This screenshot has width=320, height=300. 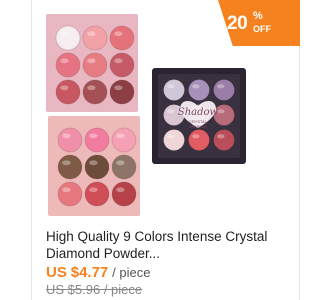 I want to click on discount-percent: %, so click(x=258, y=16).